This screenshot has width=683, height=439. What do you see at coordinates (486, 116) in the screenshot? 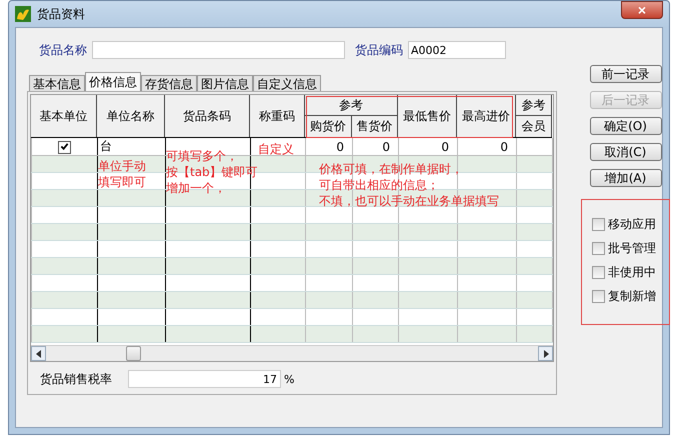
I see `column-header: 最高进价` at bounding box center [486, 116].